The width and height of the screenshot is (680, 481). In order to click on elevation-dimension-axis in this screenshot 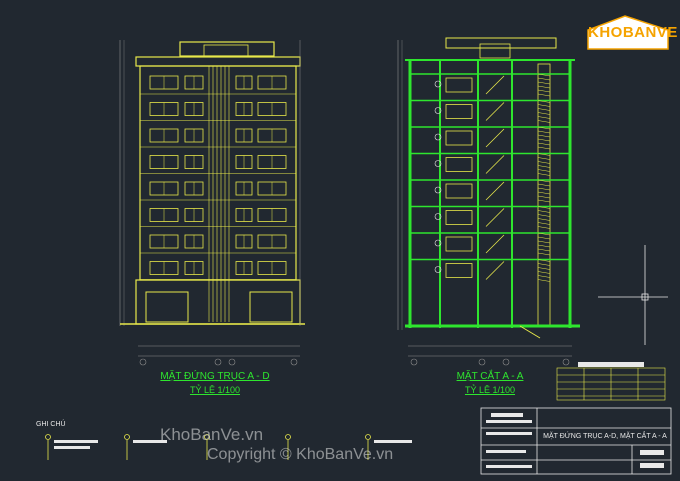, I will do `click(219, 355)`.